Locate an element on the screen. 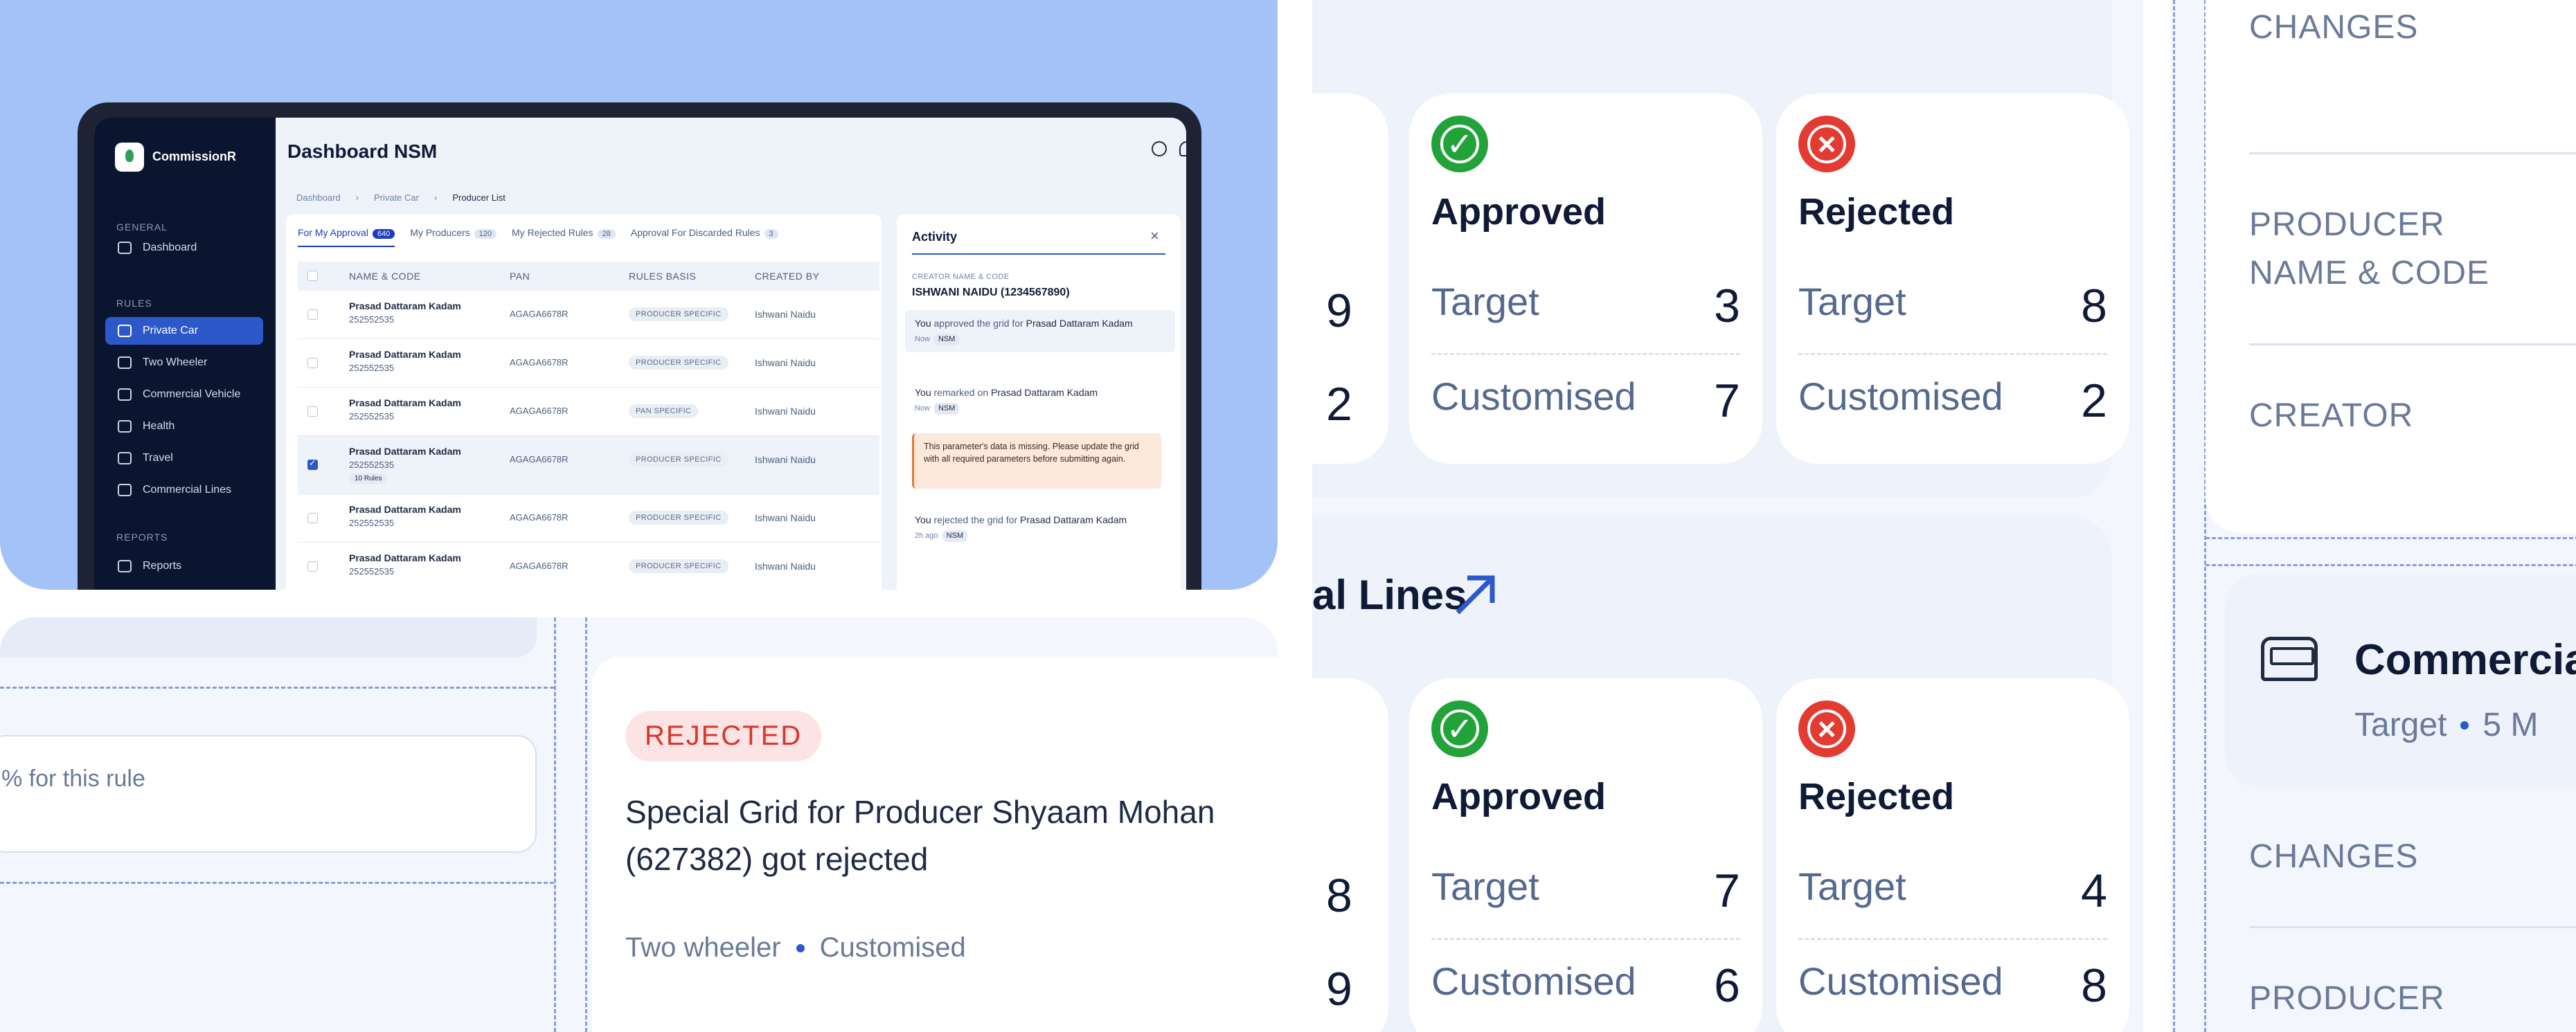  stat-title: Approved is located at coordinates (1519, 212).